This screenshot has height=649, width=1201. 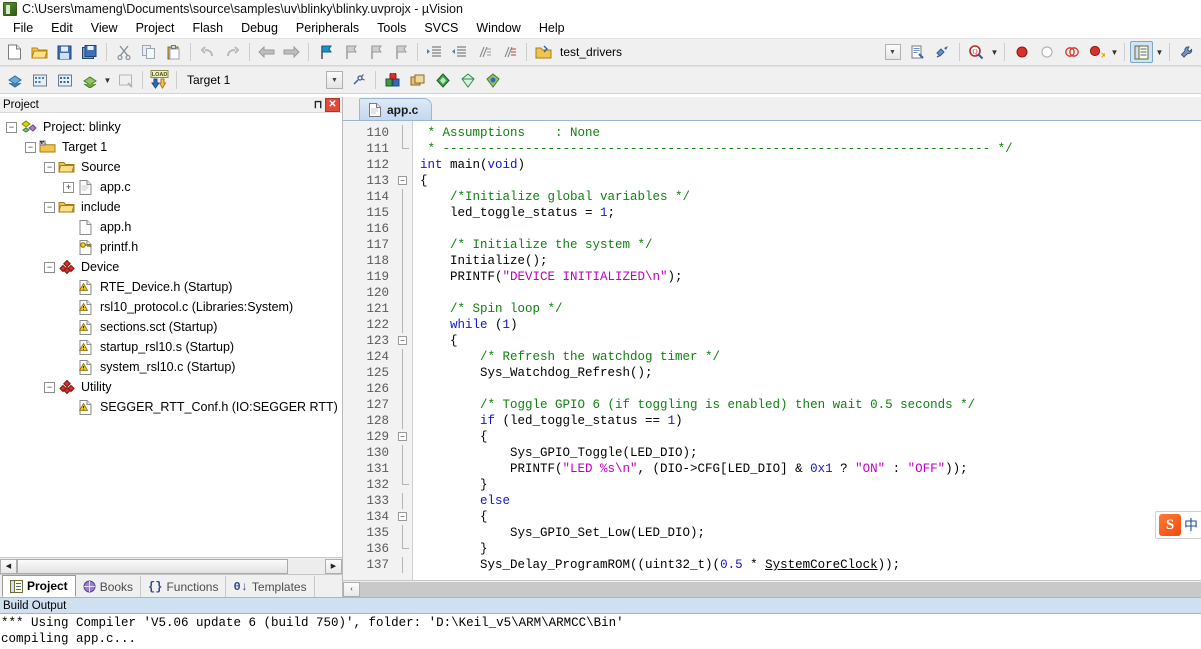 I want to click on document-tab-app-c: app.c, so click(x=396, y=109).